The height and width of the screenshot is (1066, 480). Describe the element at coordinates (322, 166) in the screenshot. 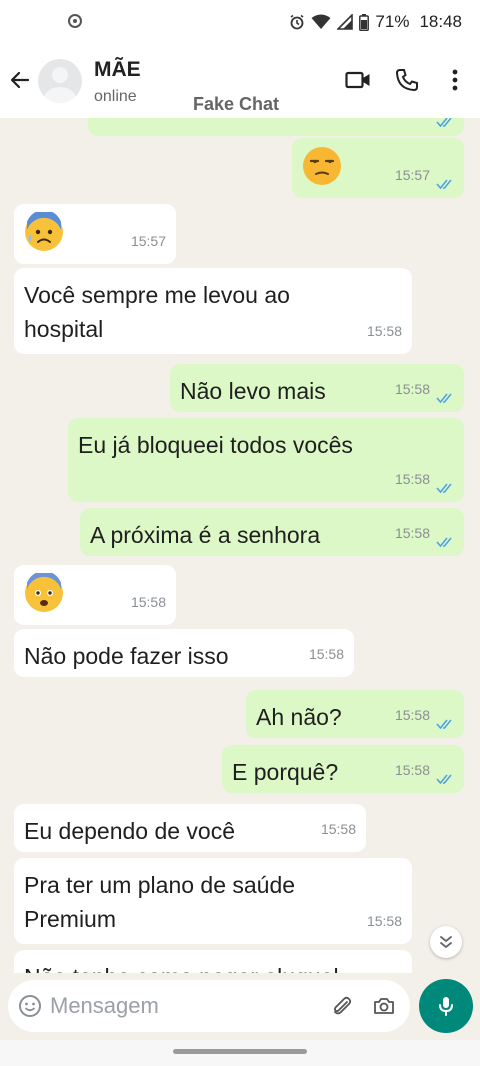

I see `unamused-face-emoji-icon` at that location.